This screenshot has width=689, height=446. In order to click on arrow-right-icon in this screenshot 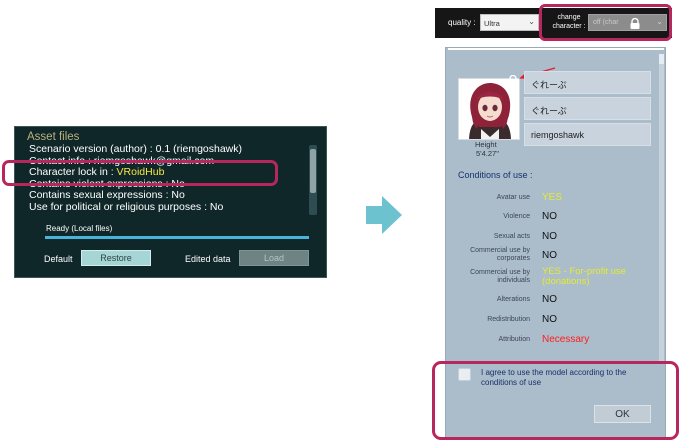, I will do `click(384, 215)`.